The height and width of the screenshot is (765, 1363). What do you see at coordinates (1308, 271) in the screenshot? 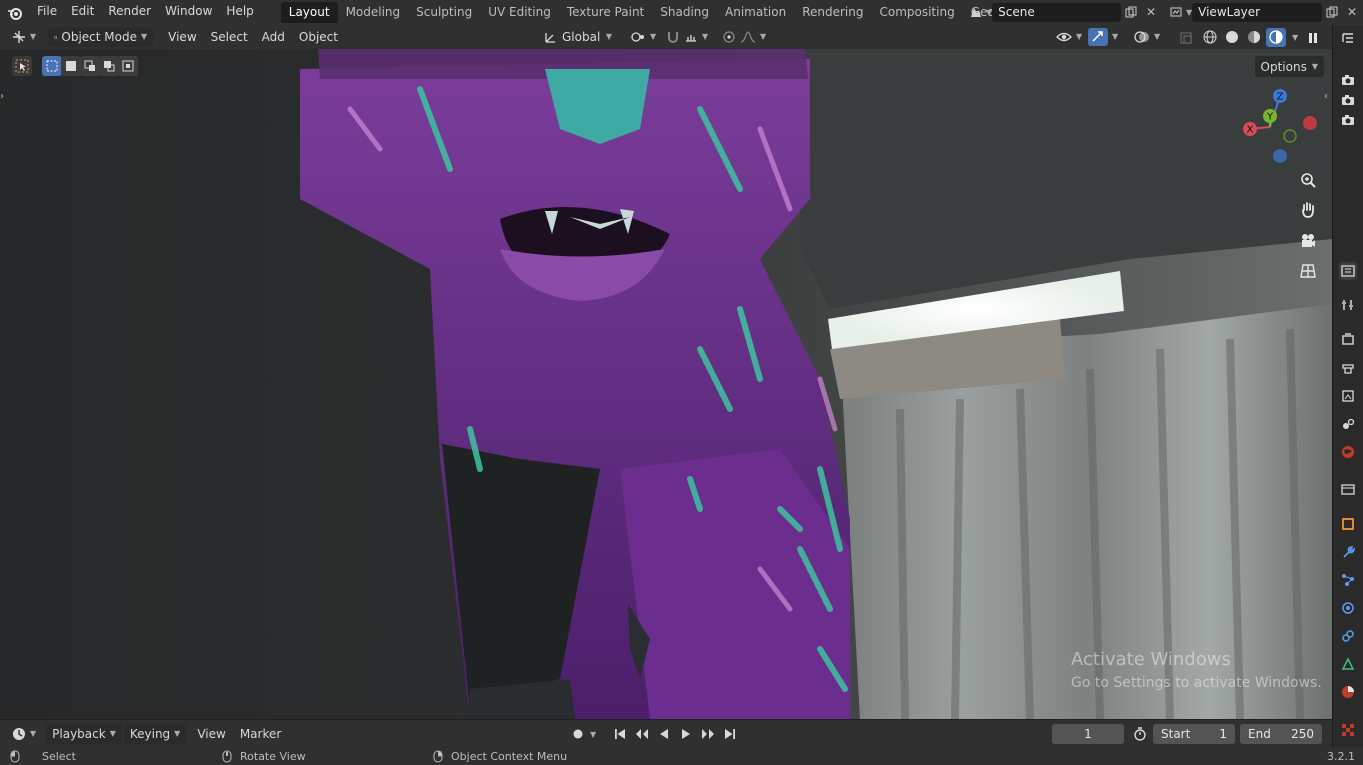
I see `perspective-grid-icon` at bounding box center [1308, 271].